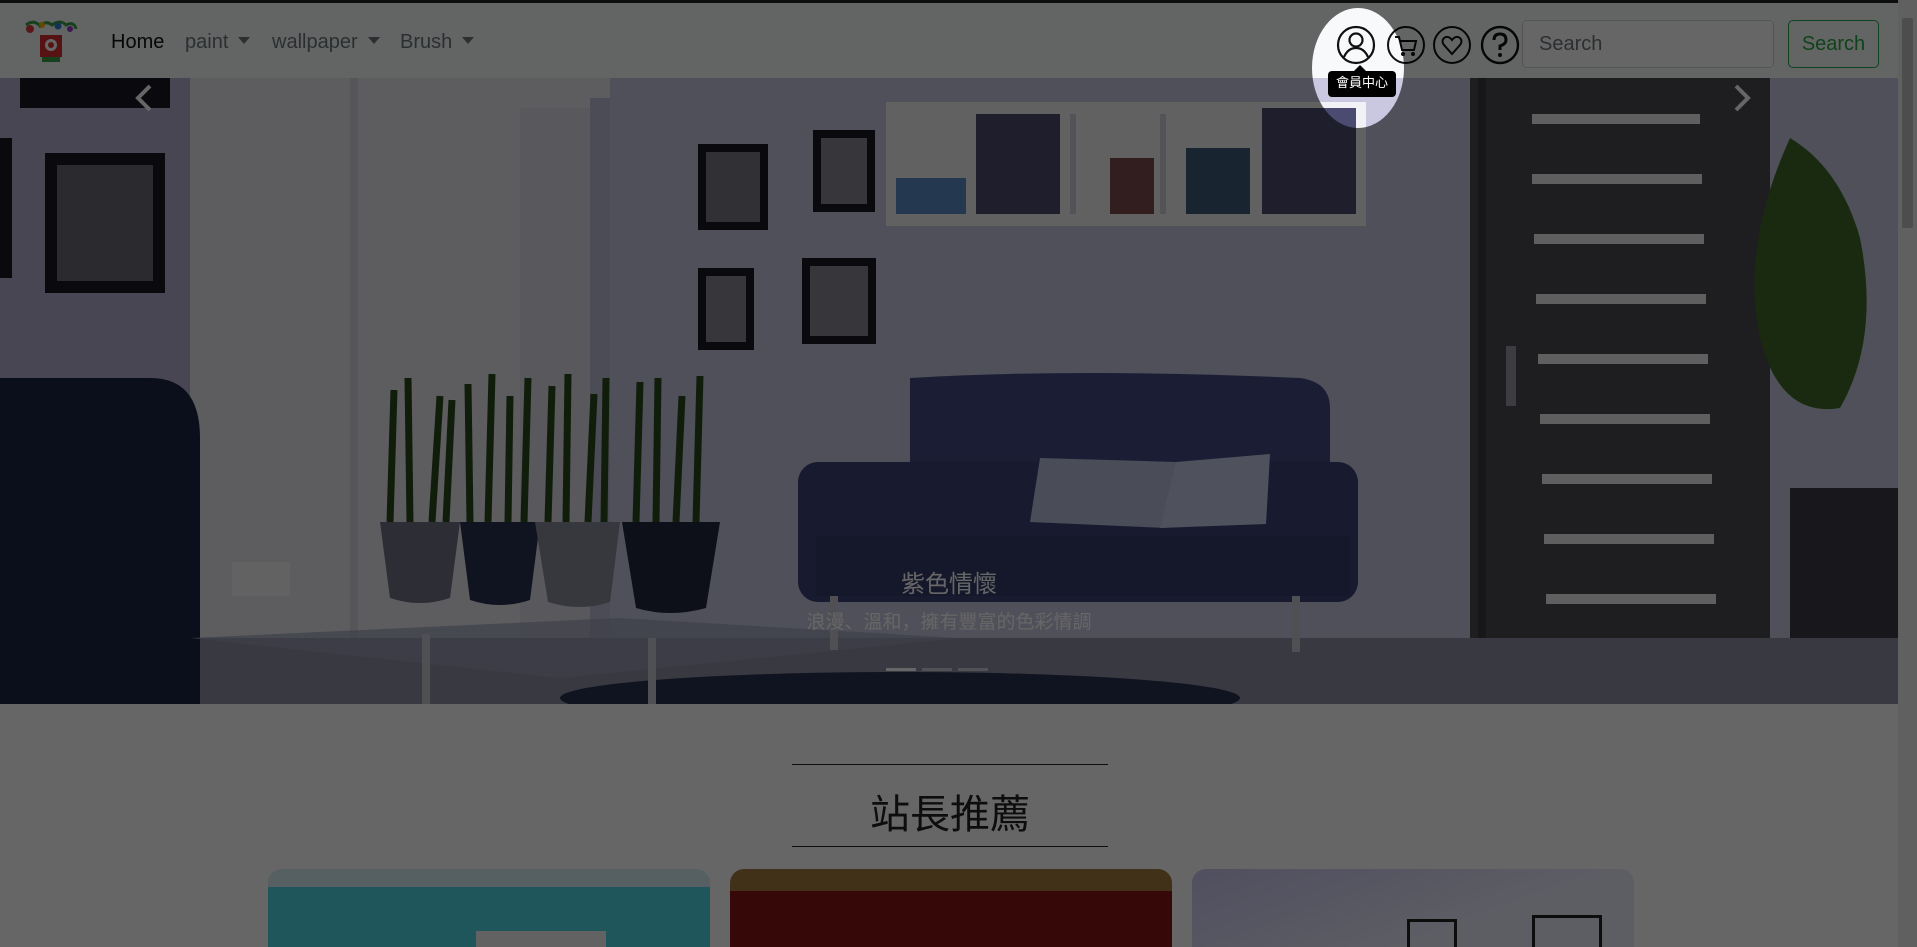  Describe the element at coordinates (949, 39) in the screenshot. I see `navbar: Home paint wallpaper Brush Search Search` at that location.